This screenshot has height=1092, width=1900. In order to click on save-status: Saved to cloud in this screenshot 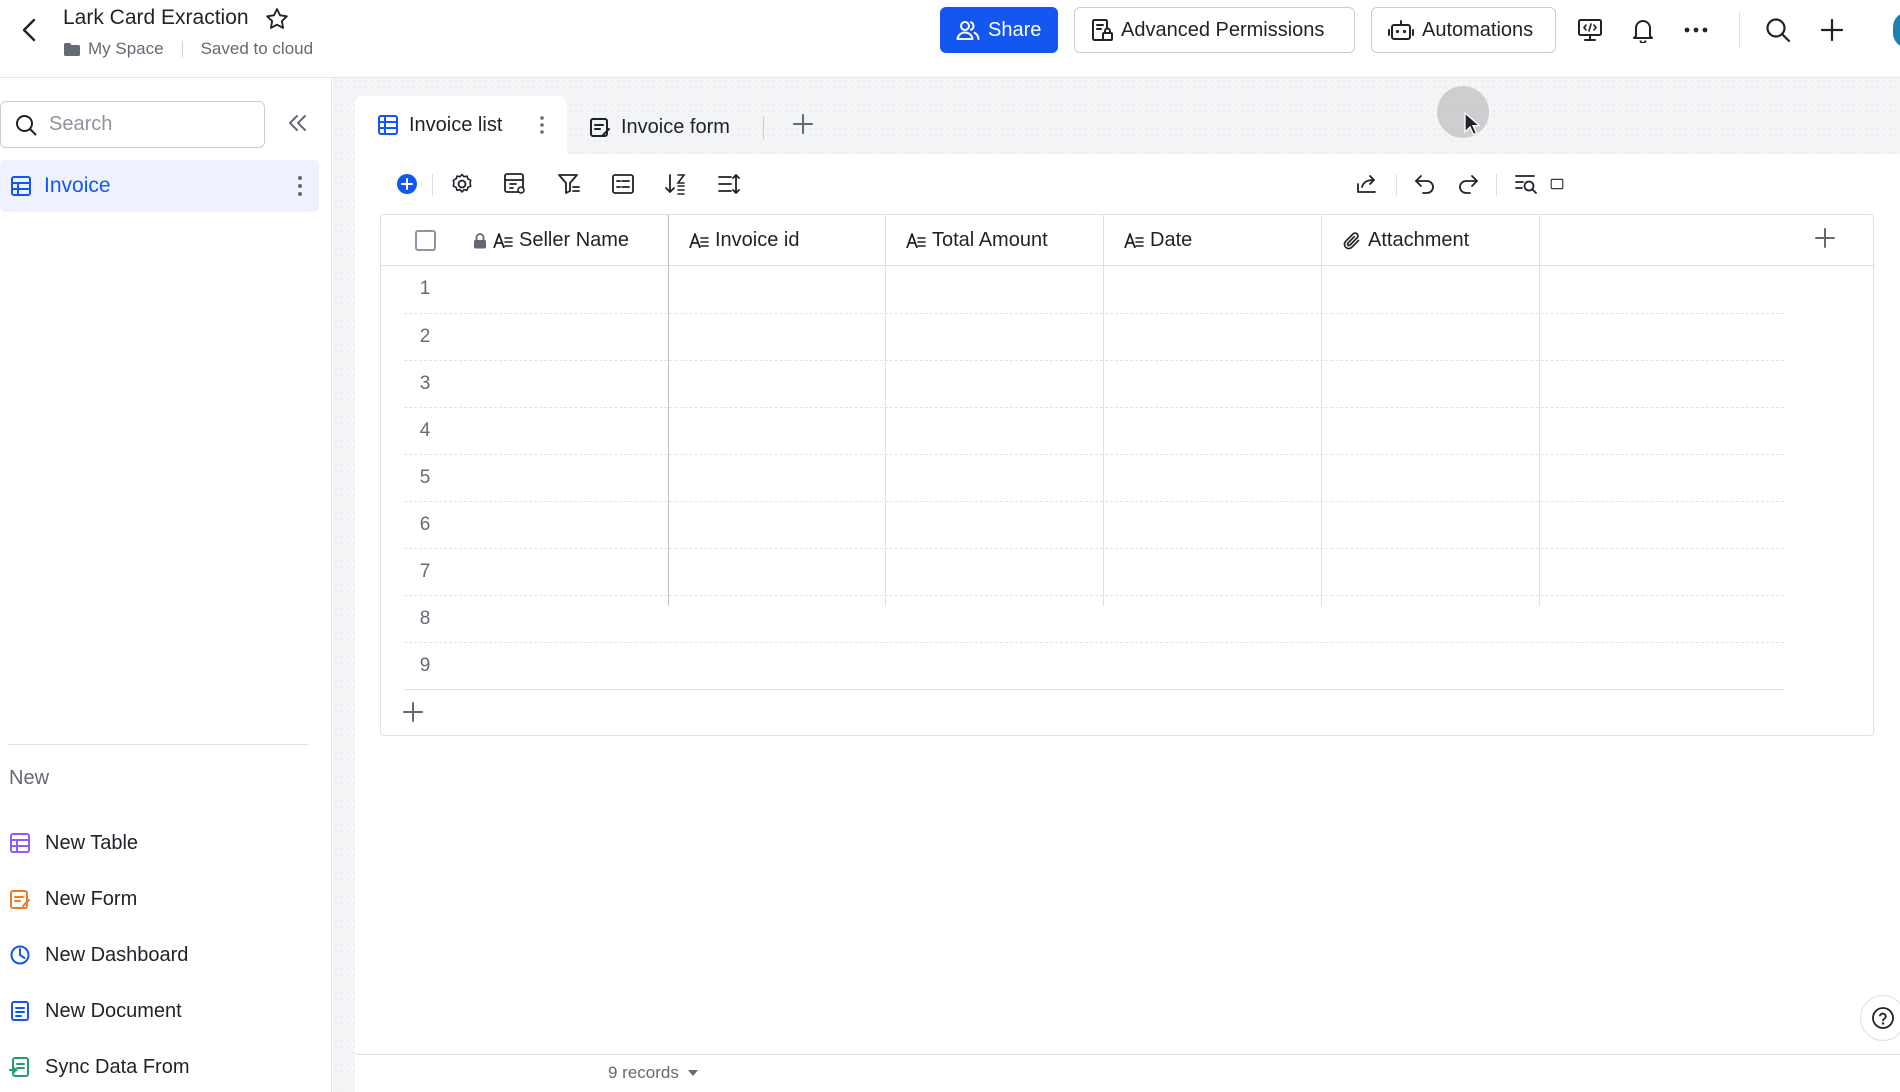, I will do `click(257, 48)`.